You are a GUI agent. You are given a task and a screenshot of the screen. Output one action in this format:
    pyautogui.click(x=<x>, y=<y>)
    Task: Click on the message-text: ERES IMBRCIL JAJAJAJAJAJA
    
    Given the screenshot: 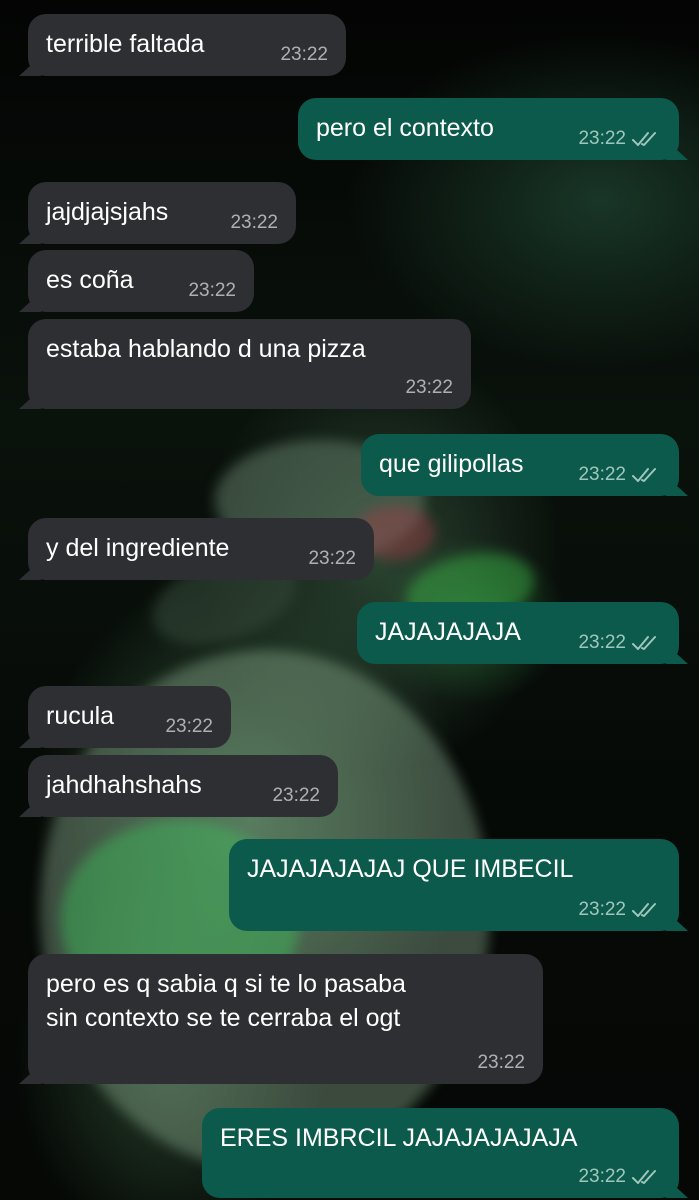 What is the action you would take?
    pyautogui.click(x=399, y=1138)
    